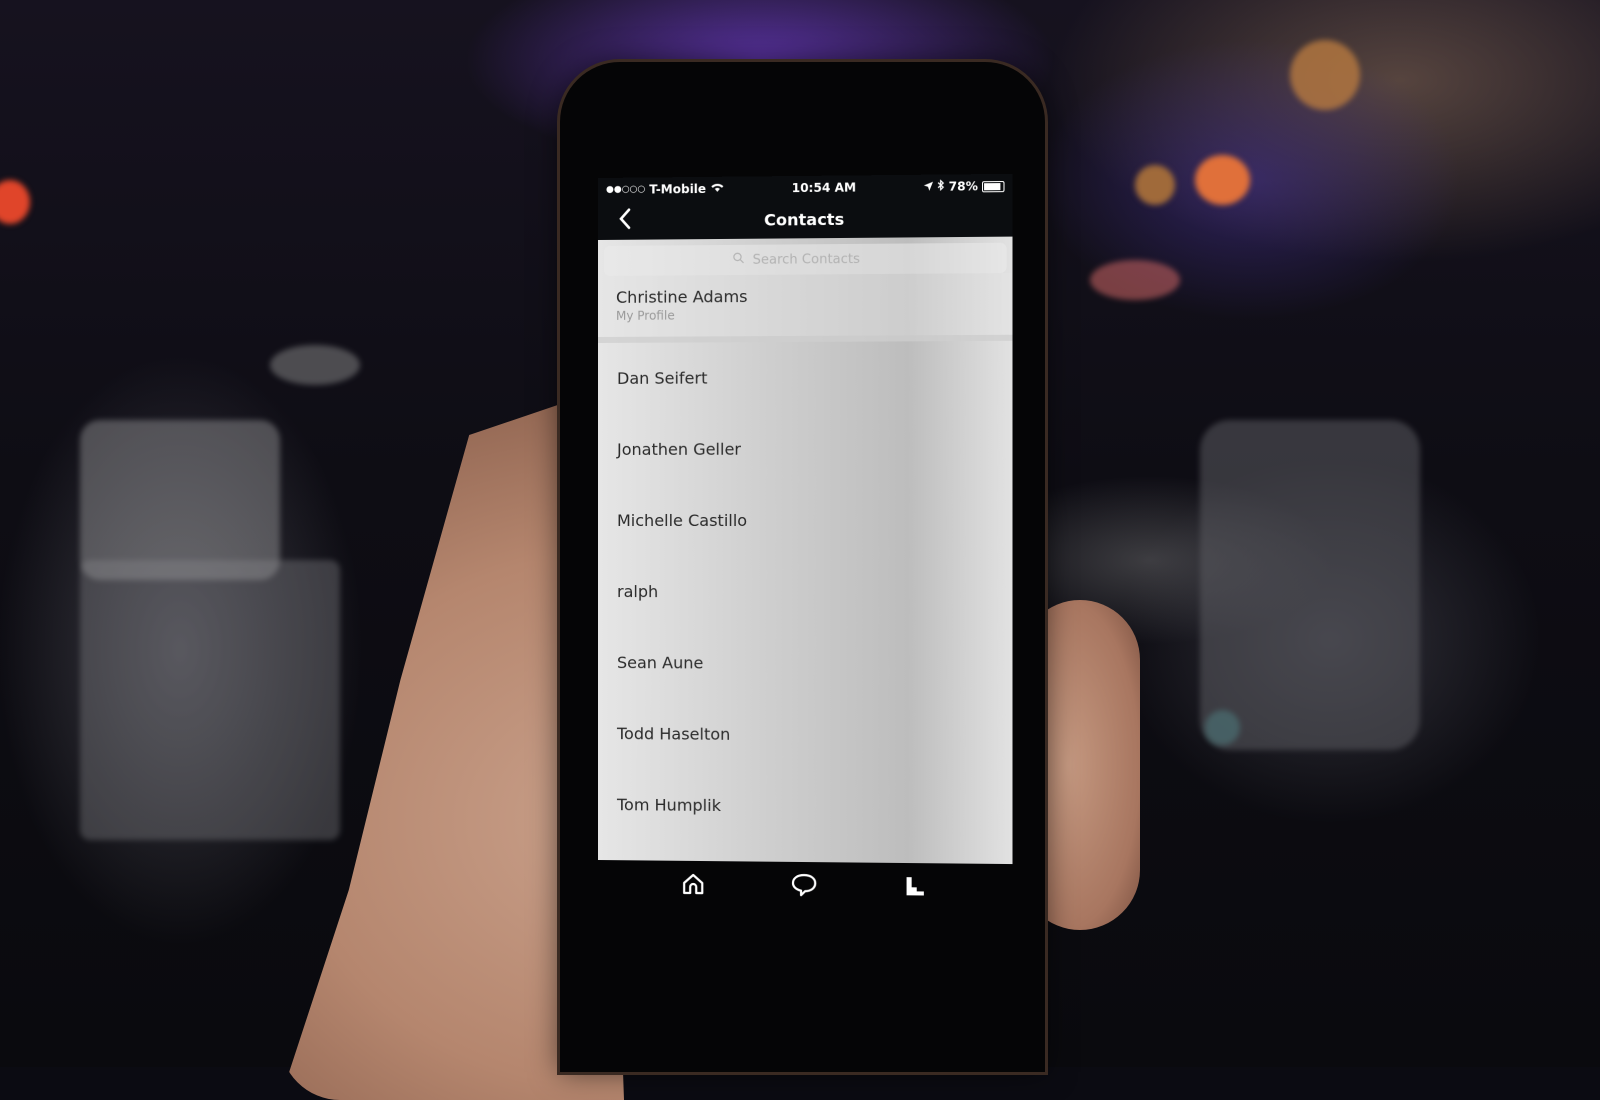 The height and width of the screenshot is (1100, 1600). Describe the element at coordinates (805, 592) in the screenshot. I see `contact-item: ralph` at that location.